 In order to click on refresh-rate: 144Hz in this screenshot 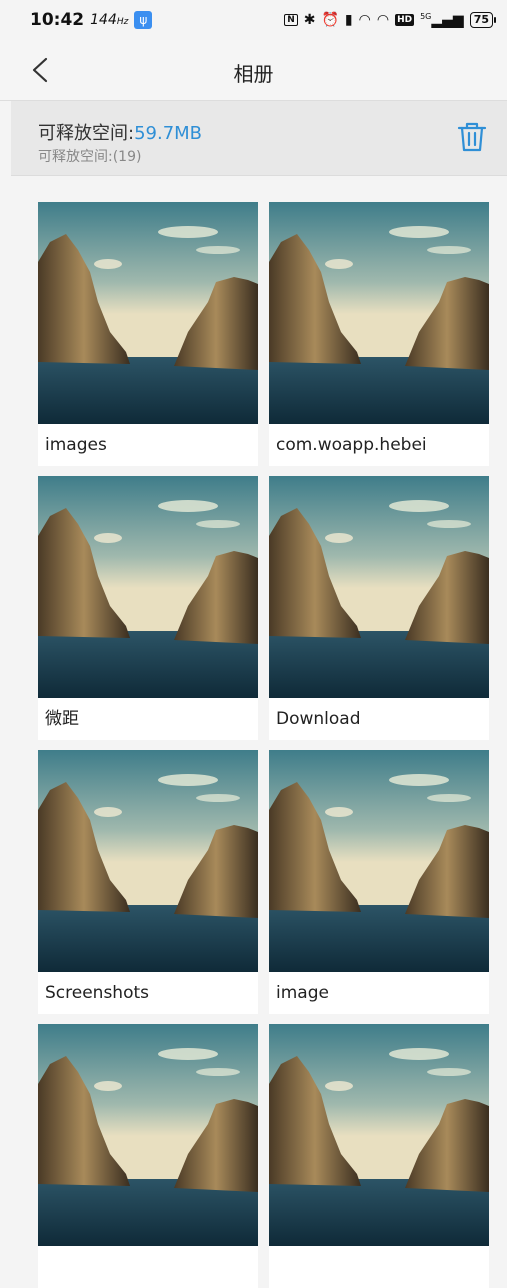, I will do `click(109, 20)`.